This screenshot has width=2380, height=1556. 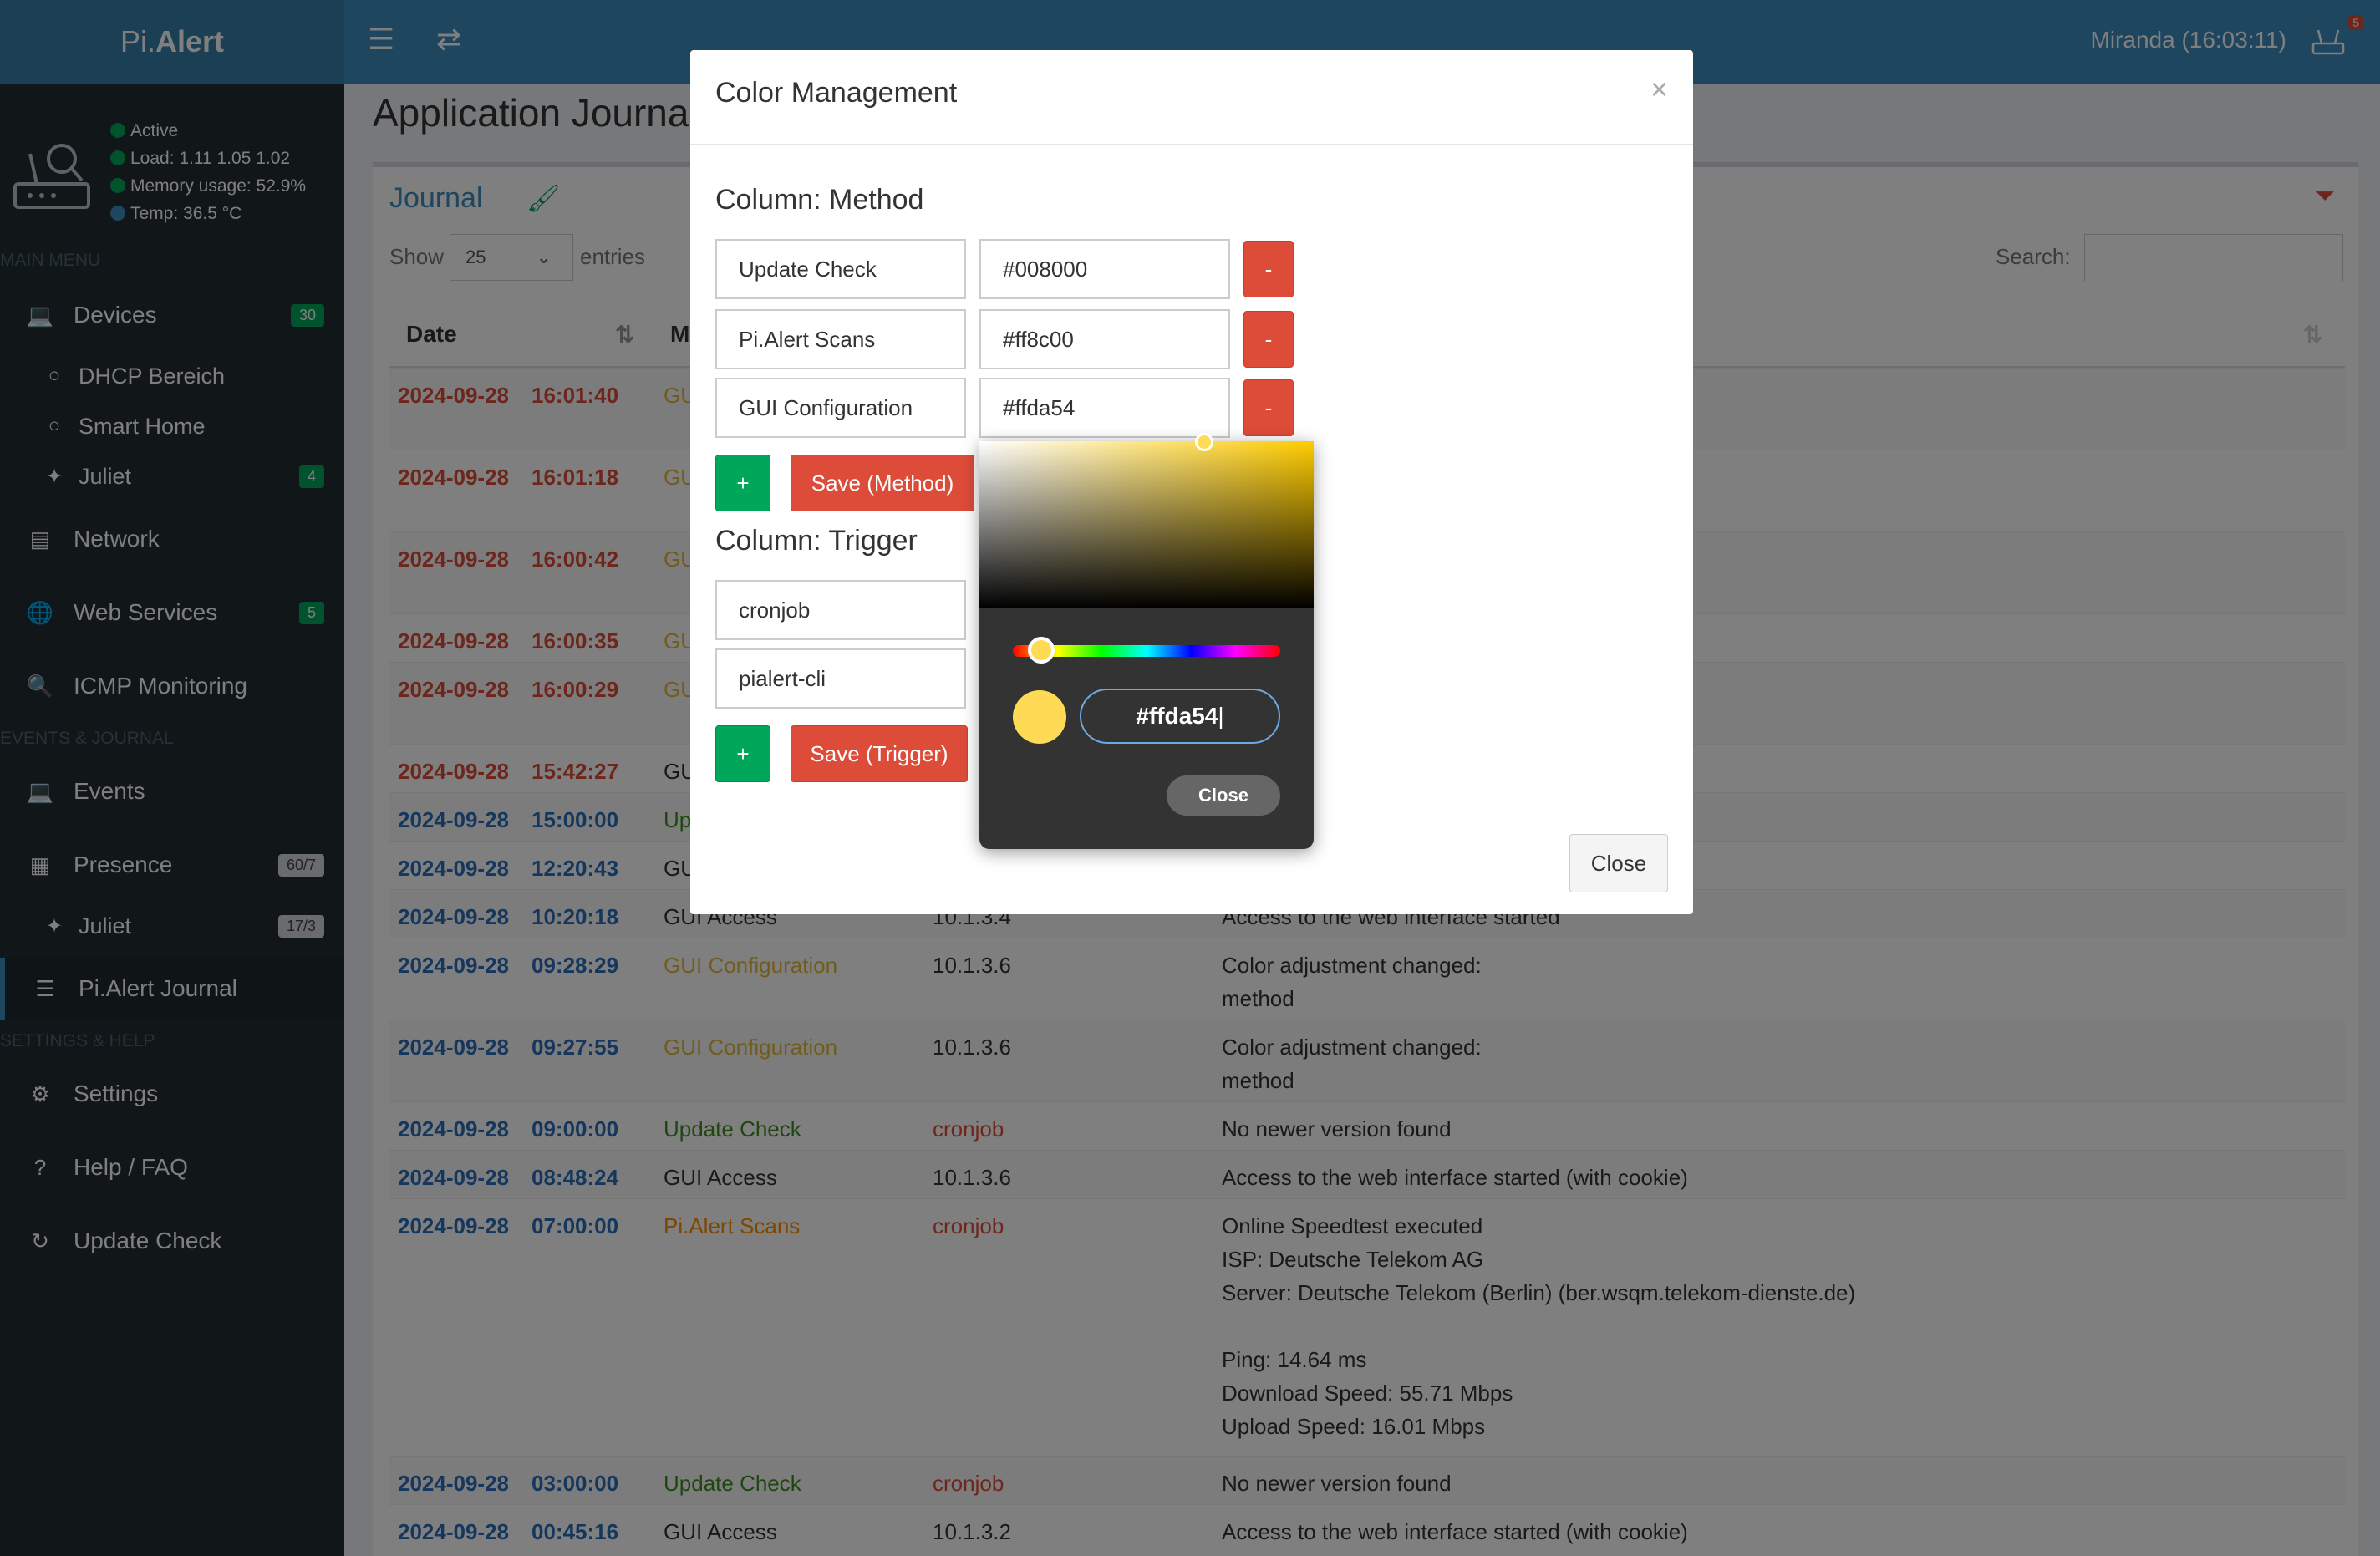 What do you see at coordinates (742, 753) in the screenshot?
I see `add-trigger-button: +` at bounding box center [742, 753].